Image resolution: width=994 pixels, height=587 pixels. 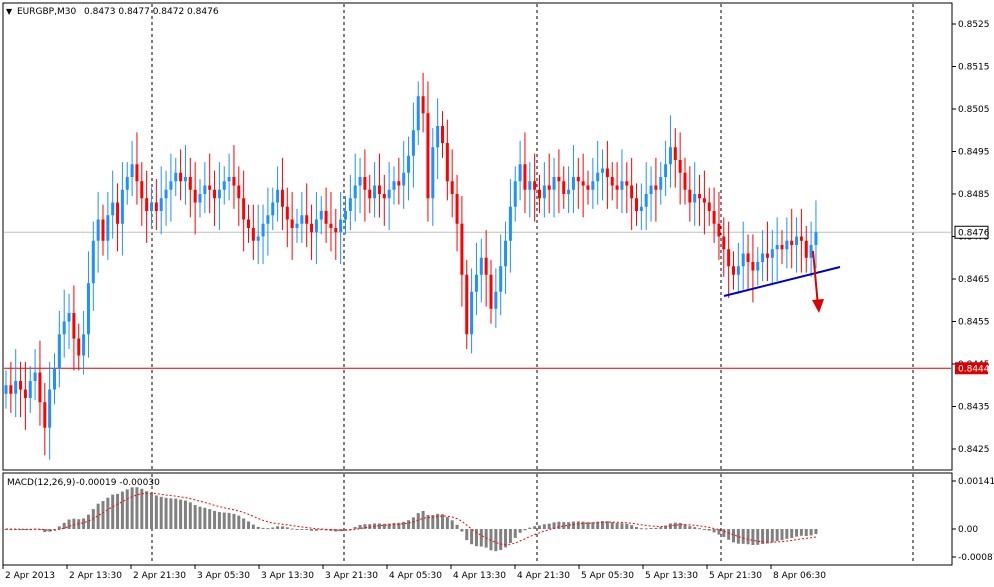 What do you see at coordinates (415, 576) in the screenshot?
I see `time-tick-label: 4 Apr 05:30` at bounding box center [415, 576].